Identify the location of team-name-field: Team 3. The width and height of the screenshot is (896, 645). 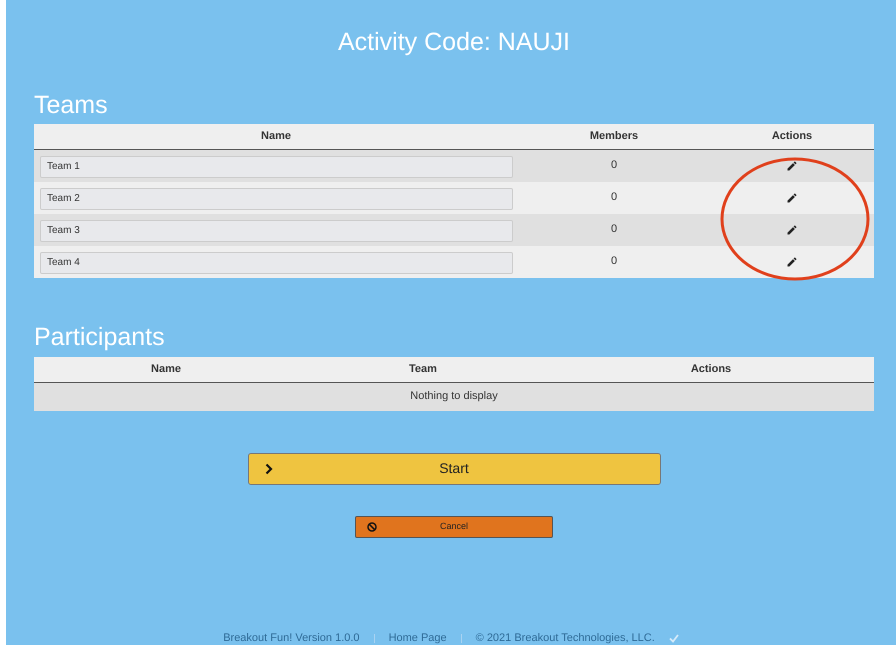
(276, 231).